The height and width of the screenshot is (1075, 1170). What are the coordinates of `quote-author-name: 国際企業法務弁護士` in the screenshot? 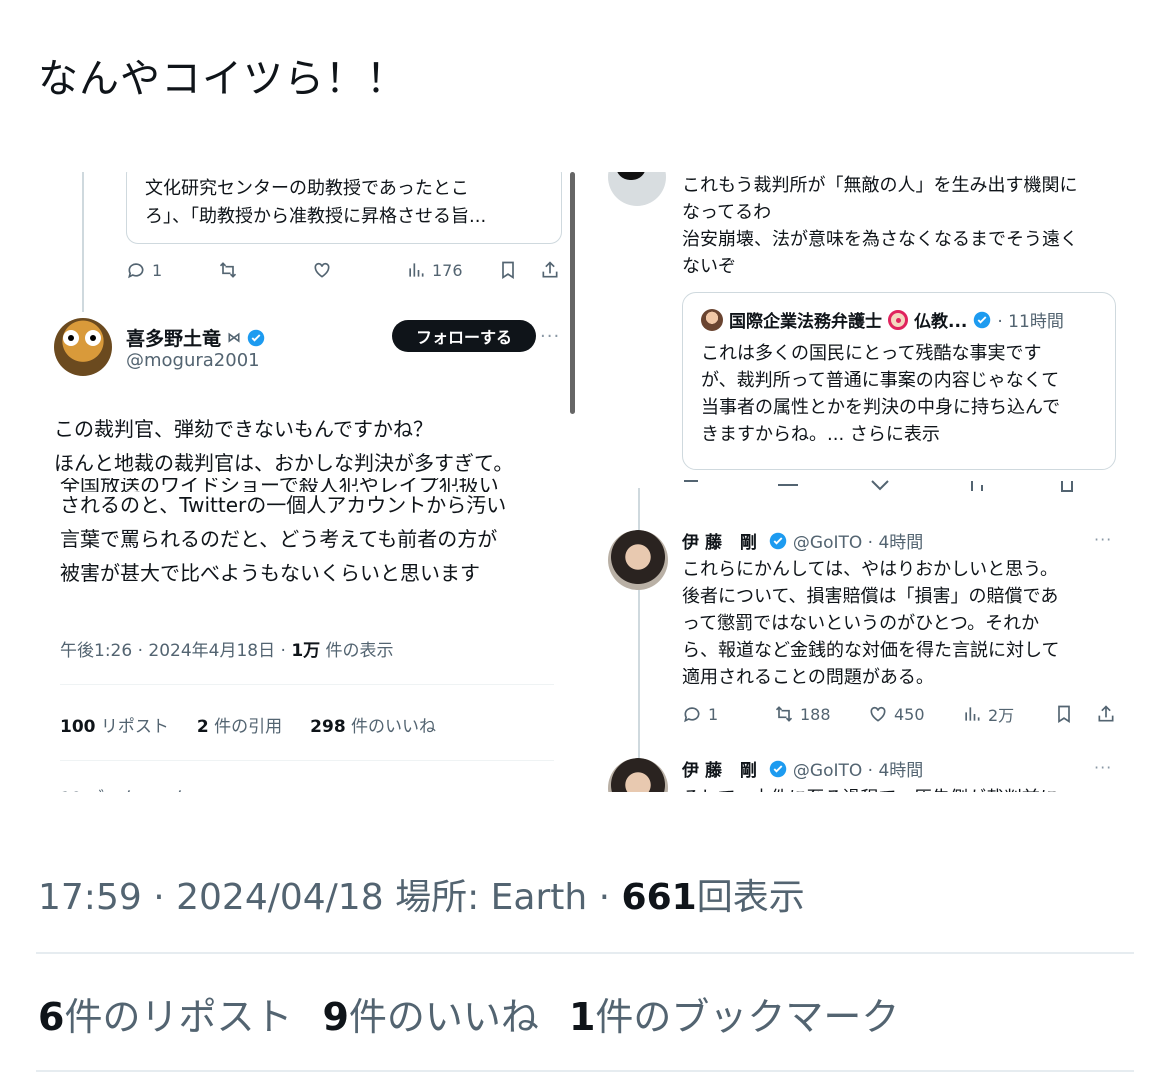 It's located at (805, 322).